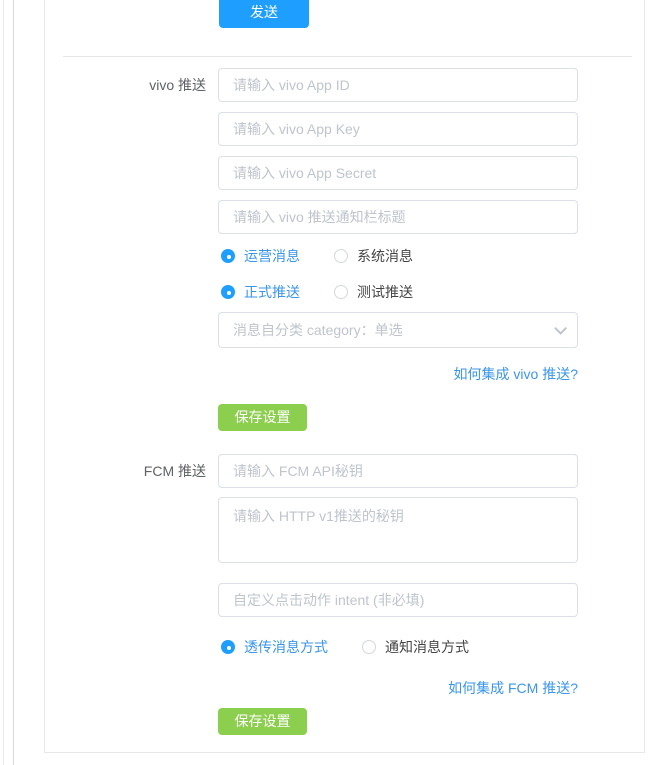  I want to click on vivo-system-message-radio: 系统消息, so click(373, 256).